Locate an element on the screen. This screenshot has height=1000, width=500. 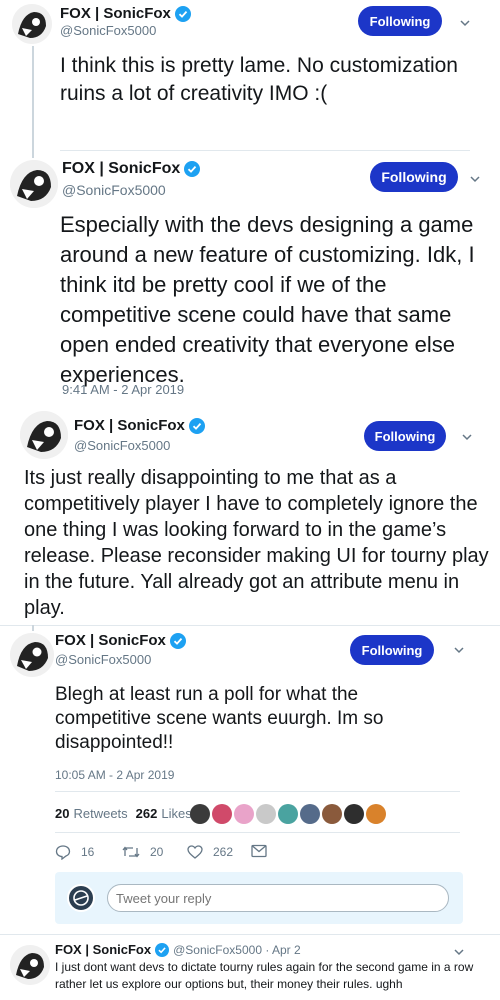
current-user-avatar is located at coordinates (81, 898).